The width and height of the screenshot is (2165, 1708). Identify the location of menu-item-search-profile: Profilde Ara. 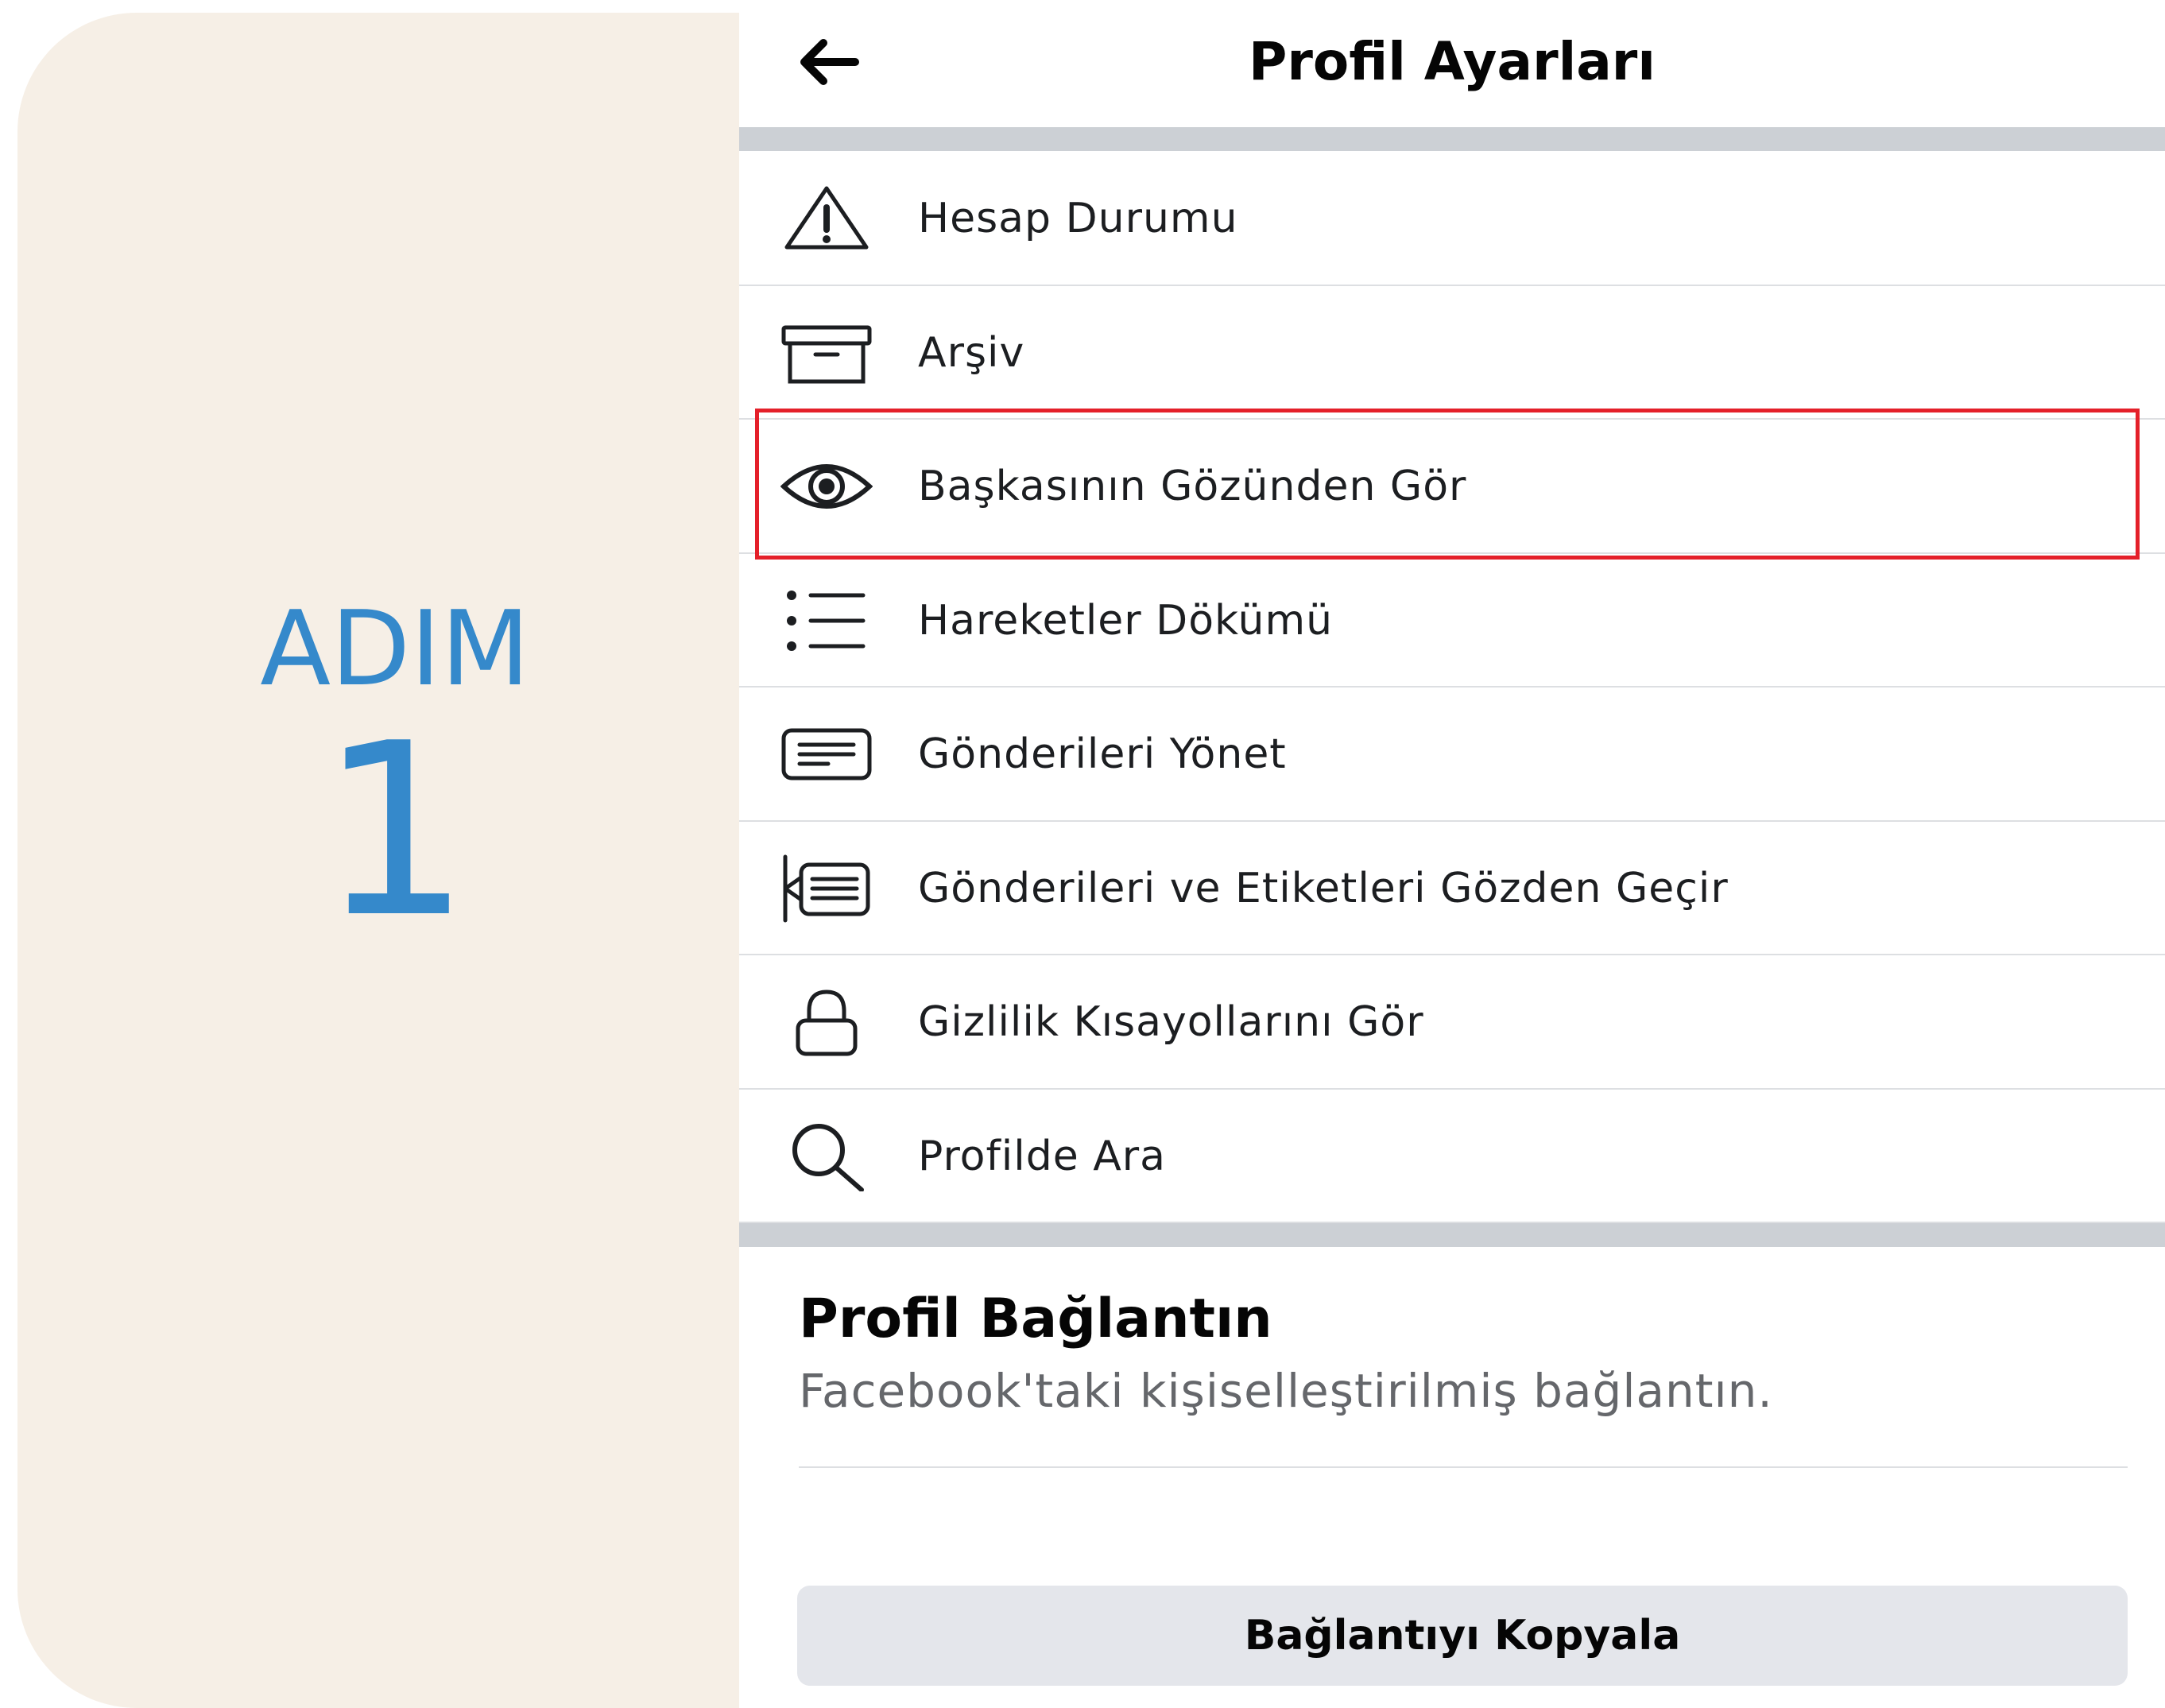
(1452, 1156).